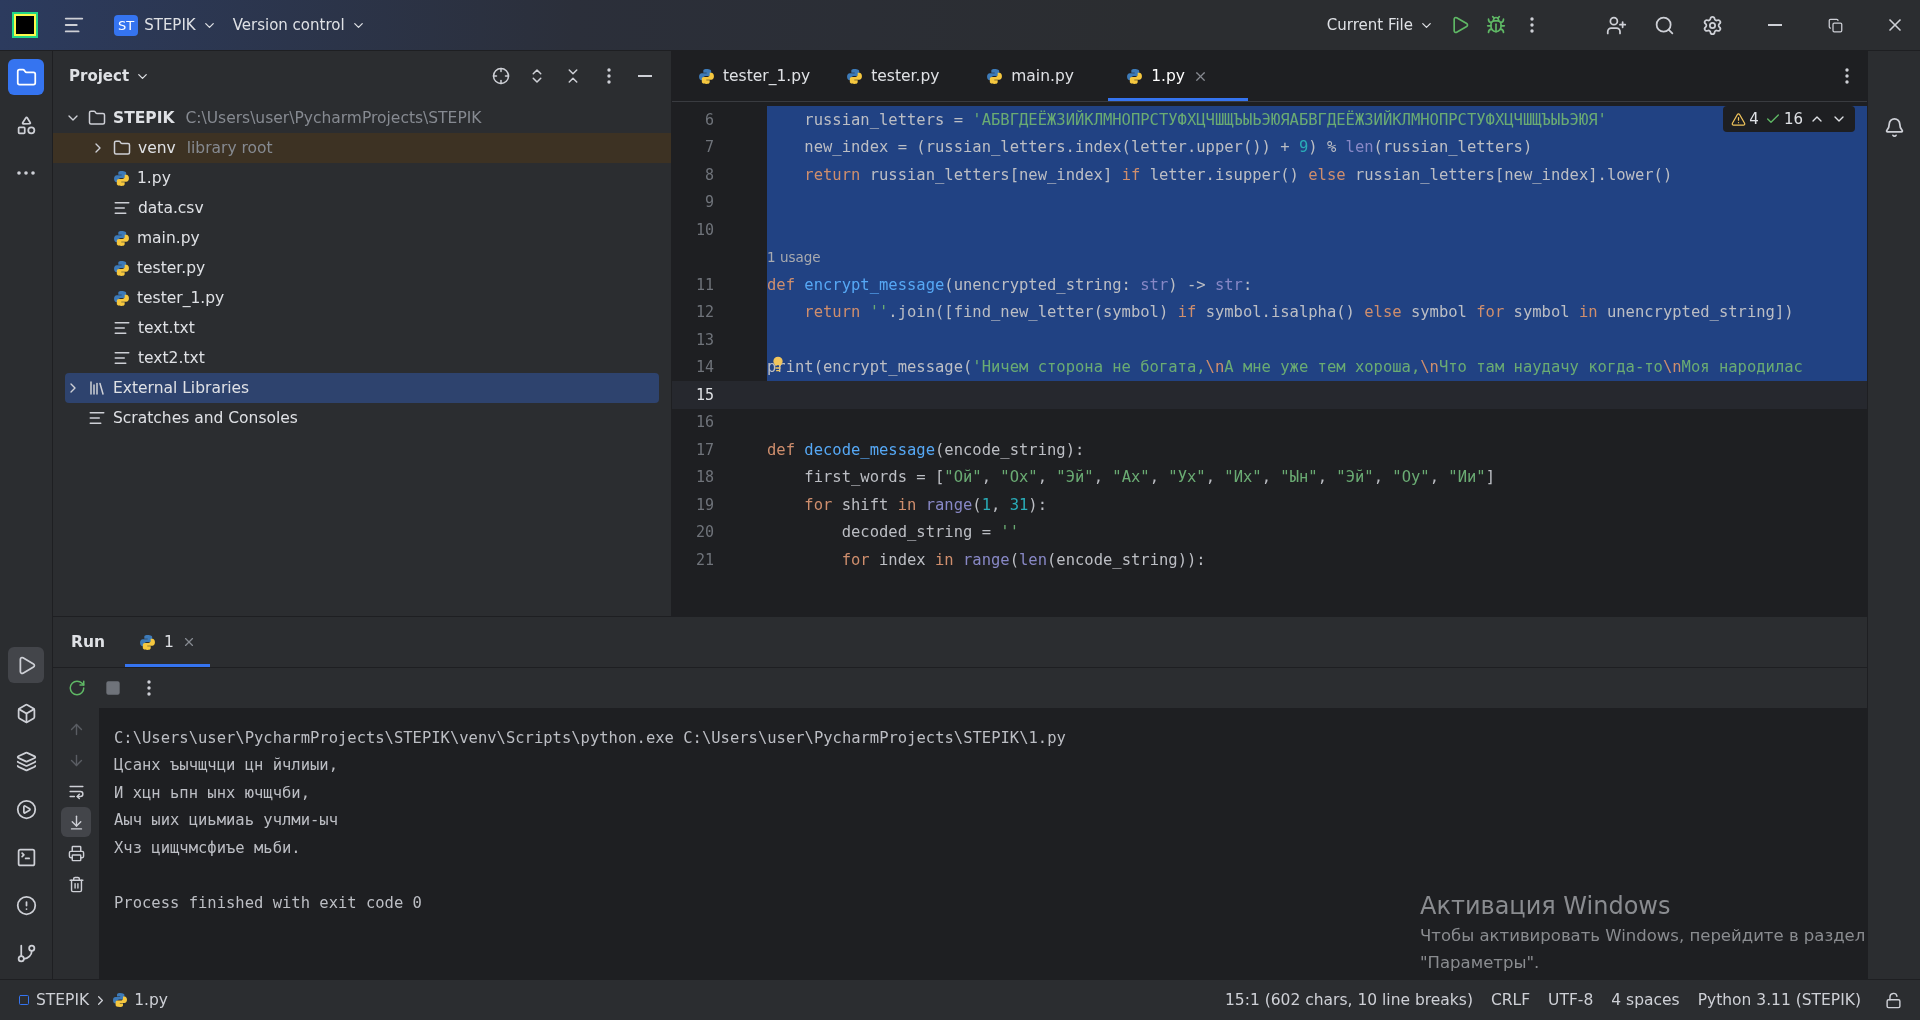 Image resolution: width=1920 pixels, height=1020 pixels. I want to click on status-item: Python 3.11 (STEPIK), so click(1779, 1000).